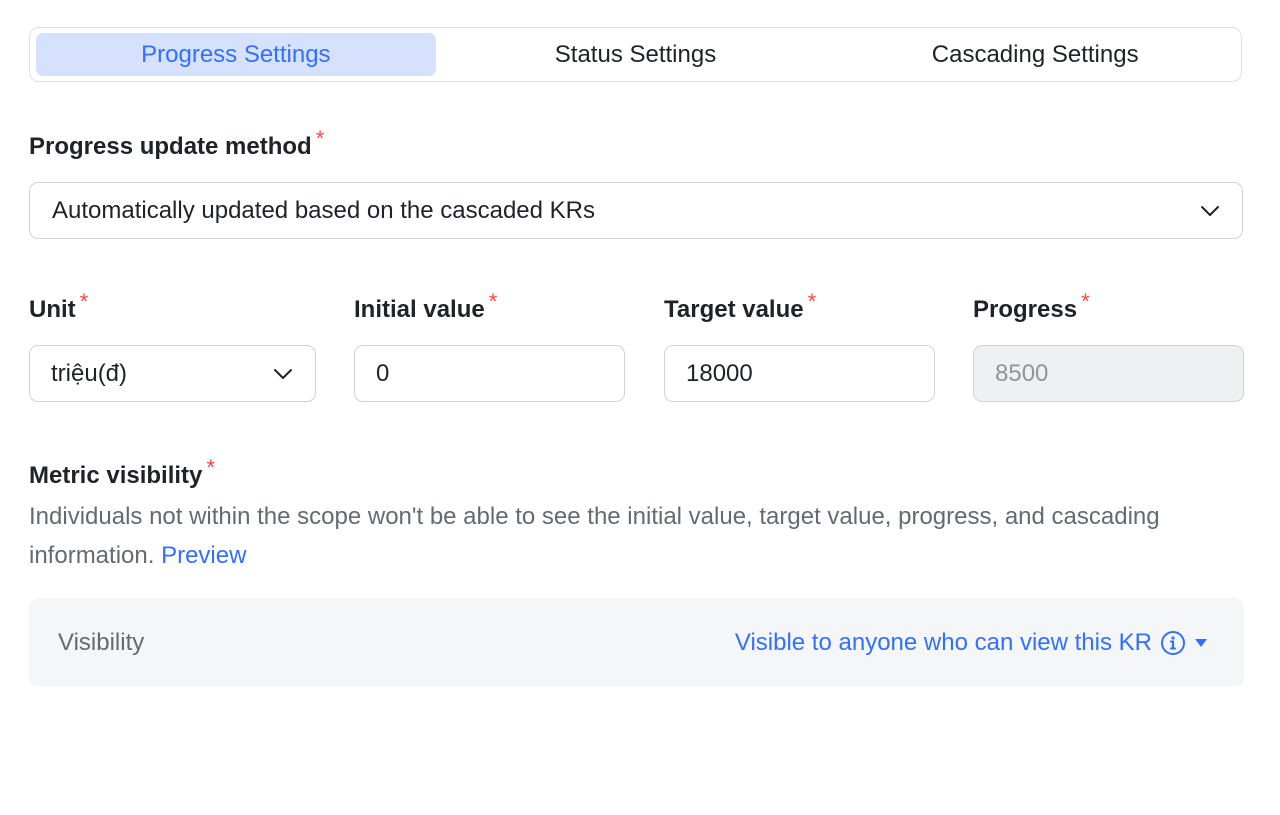 The height and width of the screenshot is (815, 1280). What do you see at coordinates (1108, 373) in the screenshot?
I see `progress-field: 8500` at bounding box center [1108, 373].